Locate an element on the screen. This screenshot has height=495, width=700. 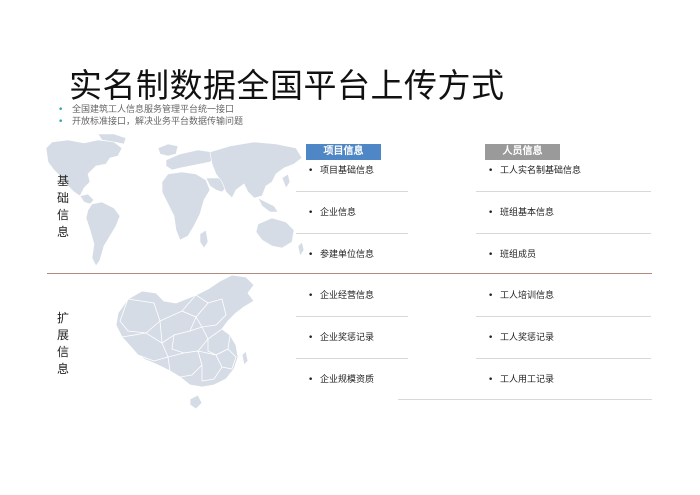
project-item: 企业奖惩记录 is located at coordinates (352, 338).